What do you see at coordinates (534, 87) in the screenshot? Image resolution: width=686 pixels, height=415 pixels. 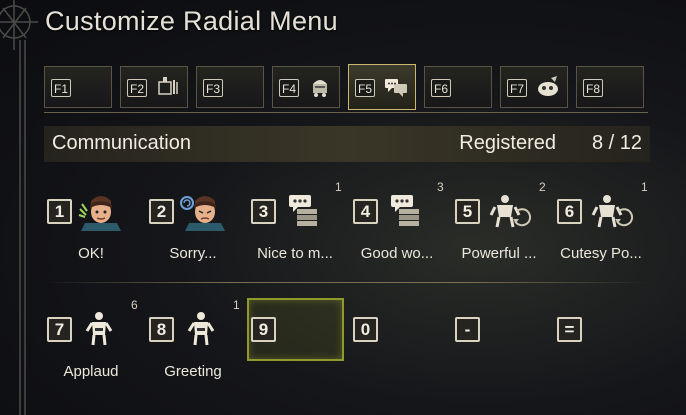 I see `tab-f7: F7` at bounding box center [534, 87].